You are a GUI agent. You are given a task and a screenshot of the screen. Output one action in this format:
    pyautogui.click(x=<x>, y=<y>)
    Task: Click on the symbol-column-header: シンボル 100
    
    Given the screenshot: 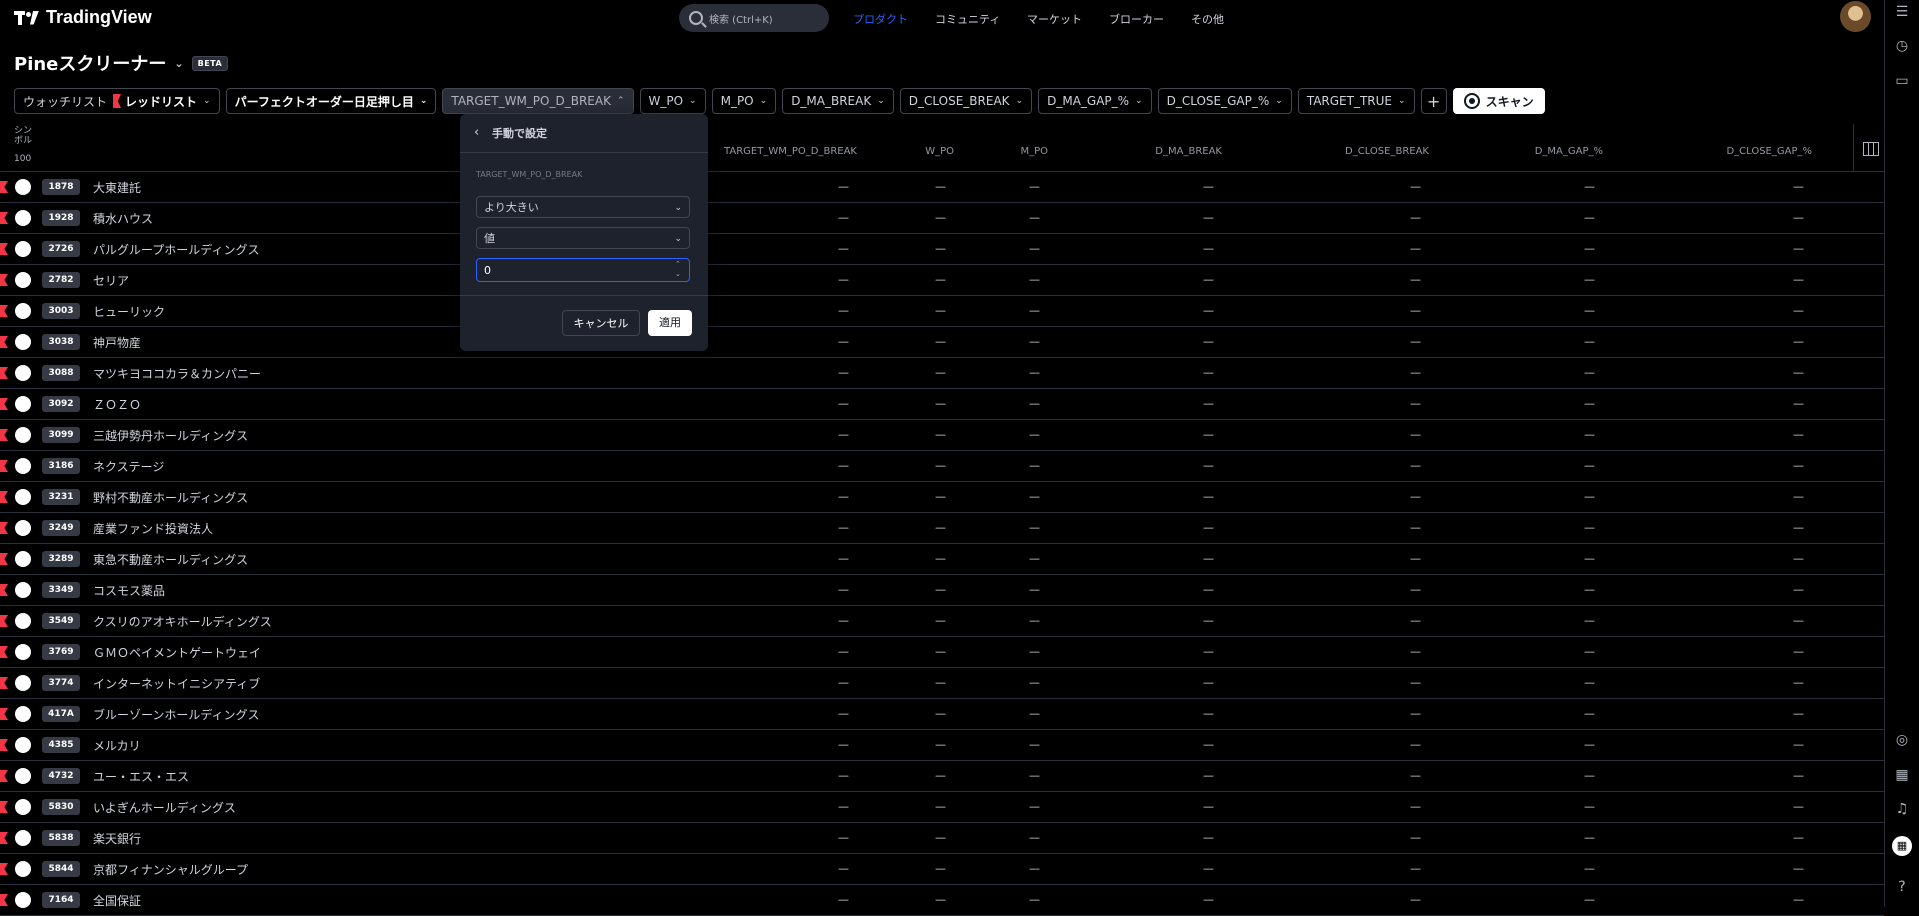 What is the action you would take?
    pyautogui.click(x=24, y=145)
    